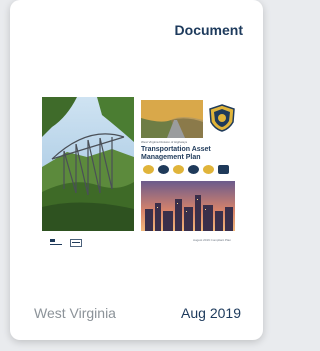 This screenshot has width=320, height=351. What do you see at coordinates (186, 169) in the screenshot?
I see `asset-icon-row` at bounding box center [186, 169].